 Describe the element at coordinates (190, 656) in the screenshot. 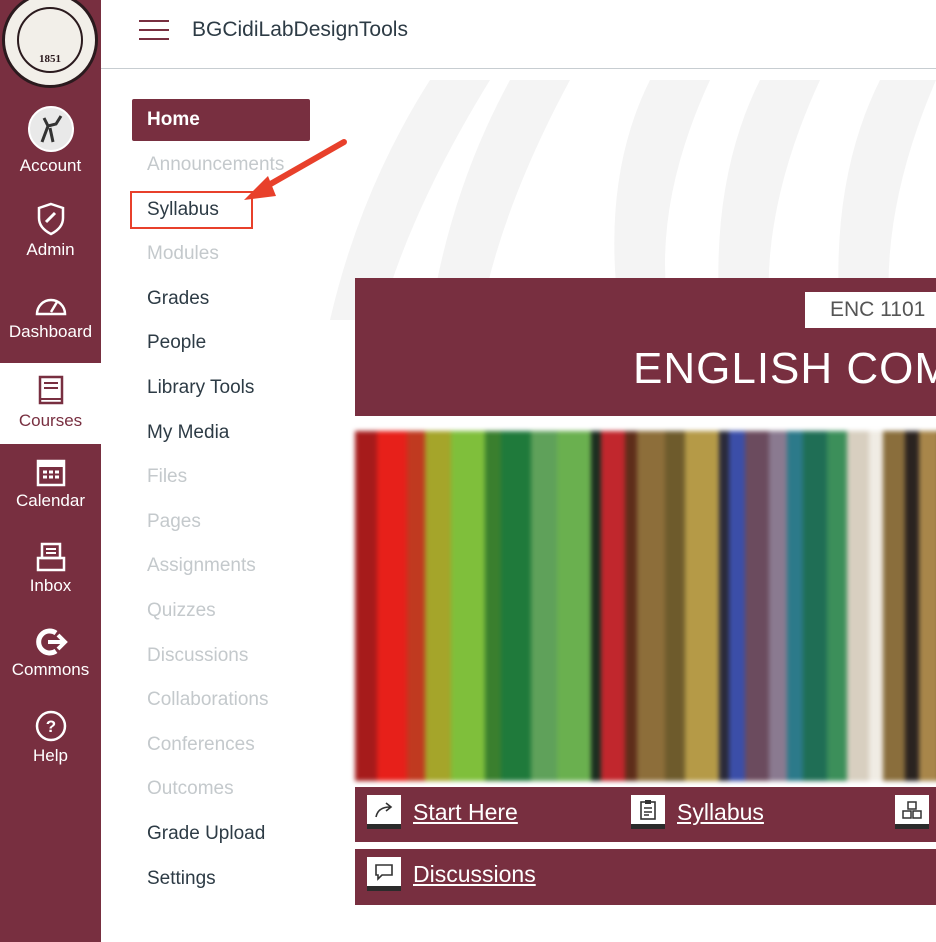

I see `course-nav-discussions: Discussions` at that location.